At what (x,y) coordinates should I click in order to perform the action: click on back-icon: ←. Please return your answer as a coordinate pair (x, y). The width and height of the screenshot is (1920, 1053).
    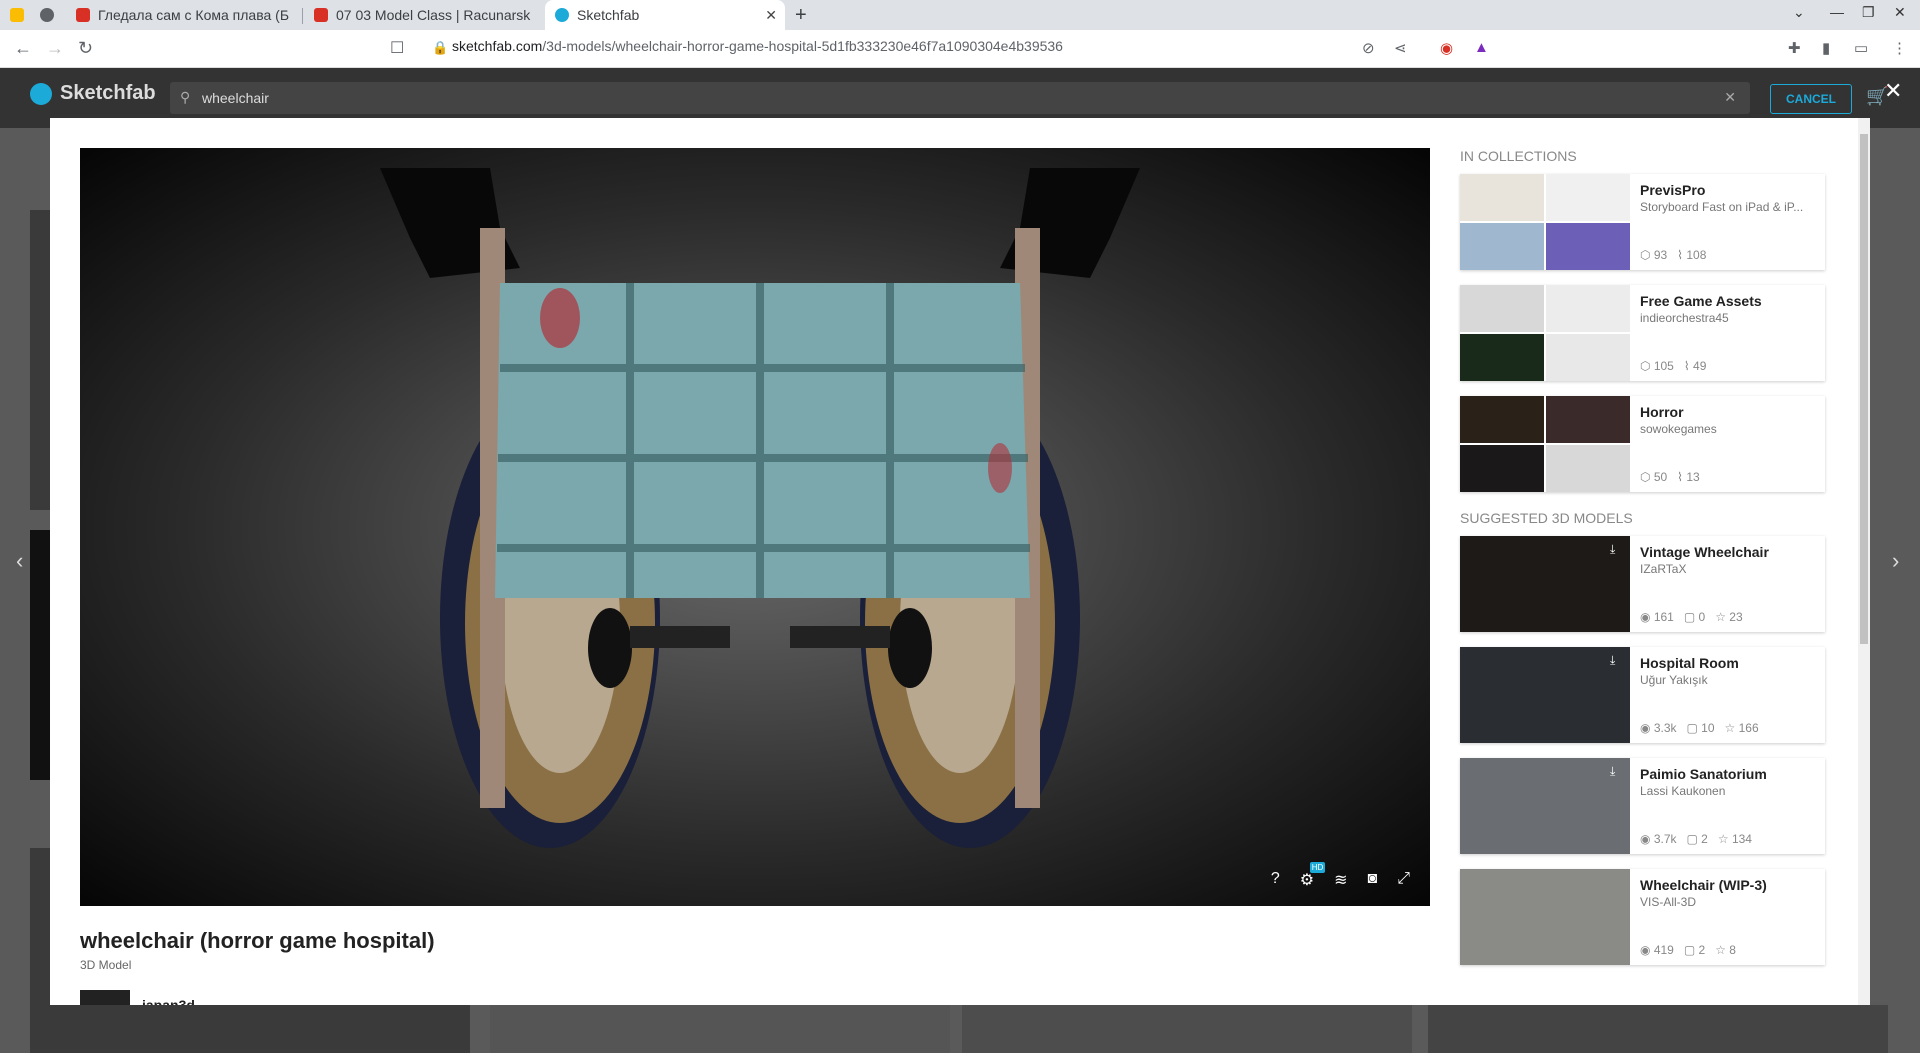
    Looking at the image, I should click on (23, 48).